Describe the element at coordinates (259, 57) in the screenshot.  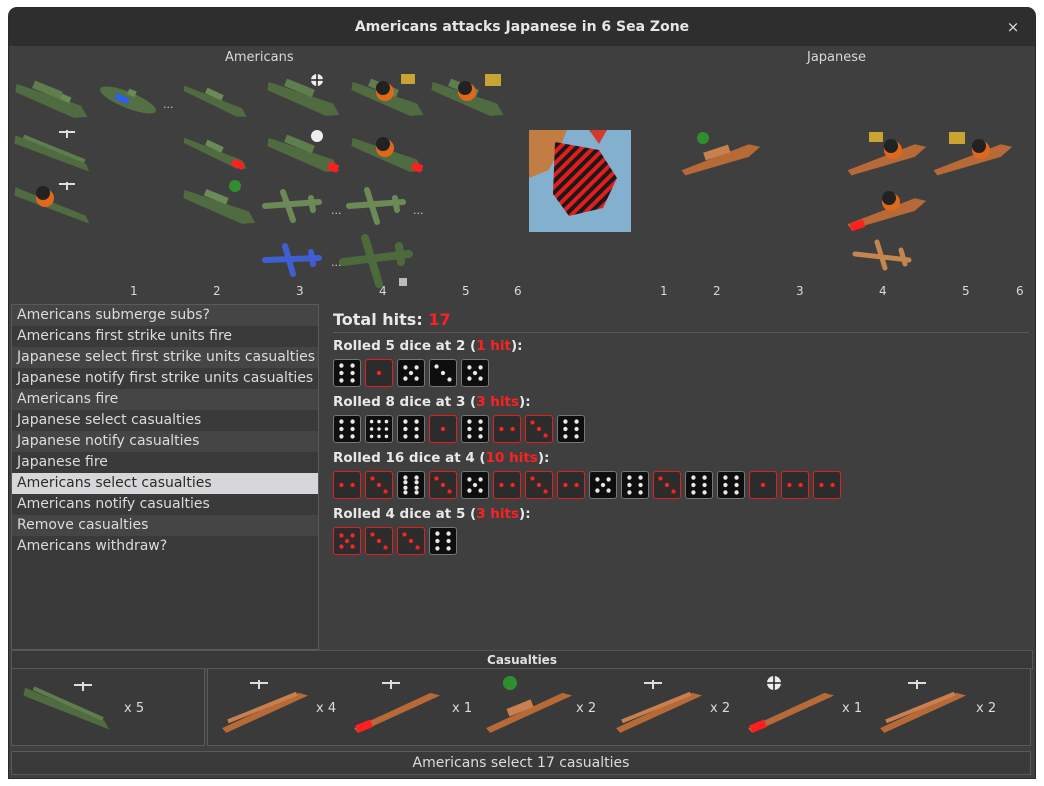
I see `attacker-label: Americans` at that location.